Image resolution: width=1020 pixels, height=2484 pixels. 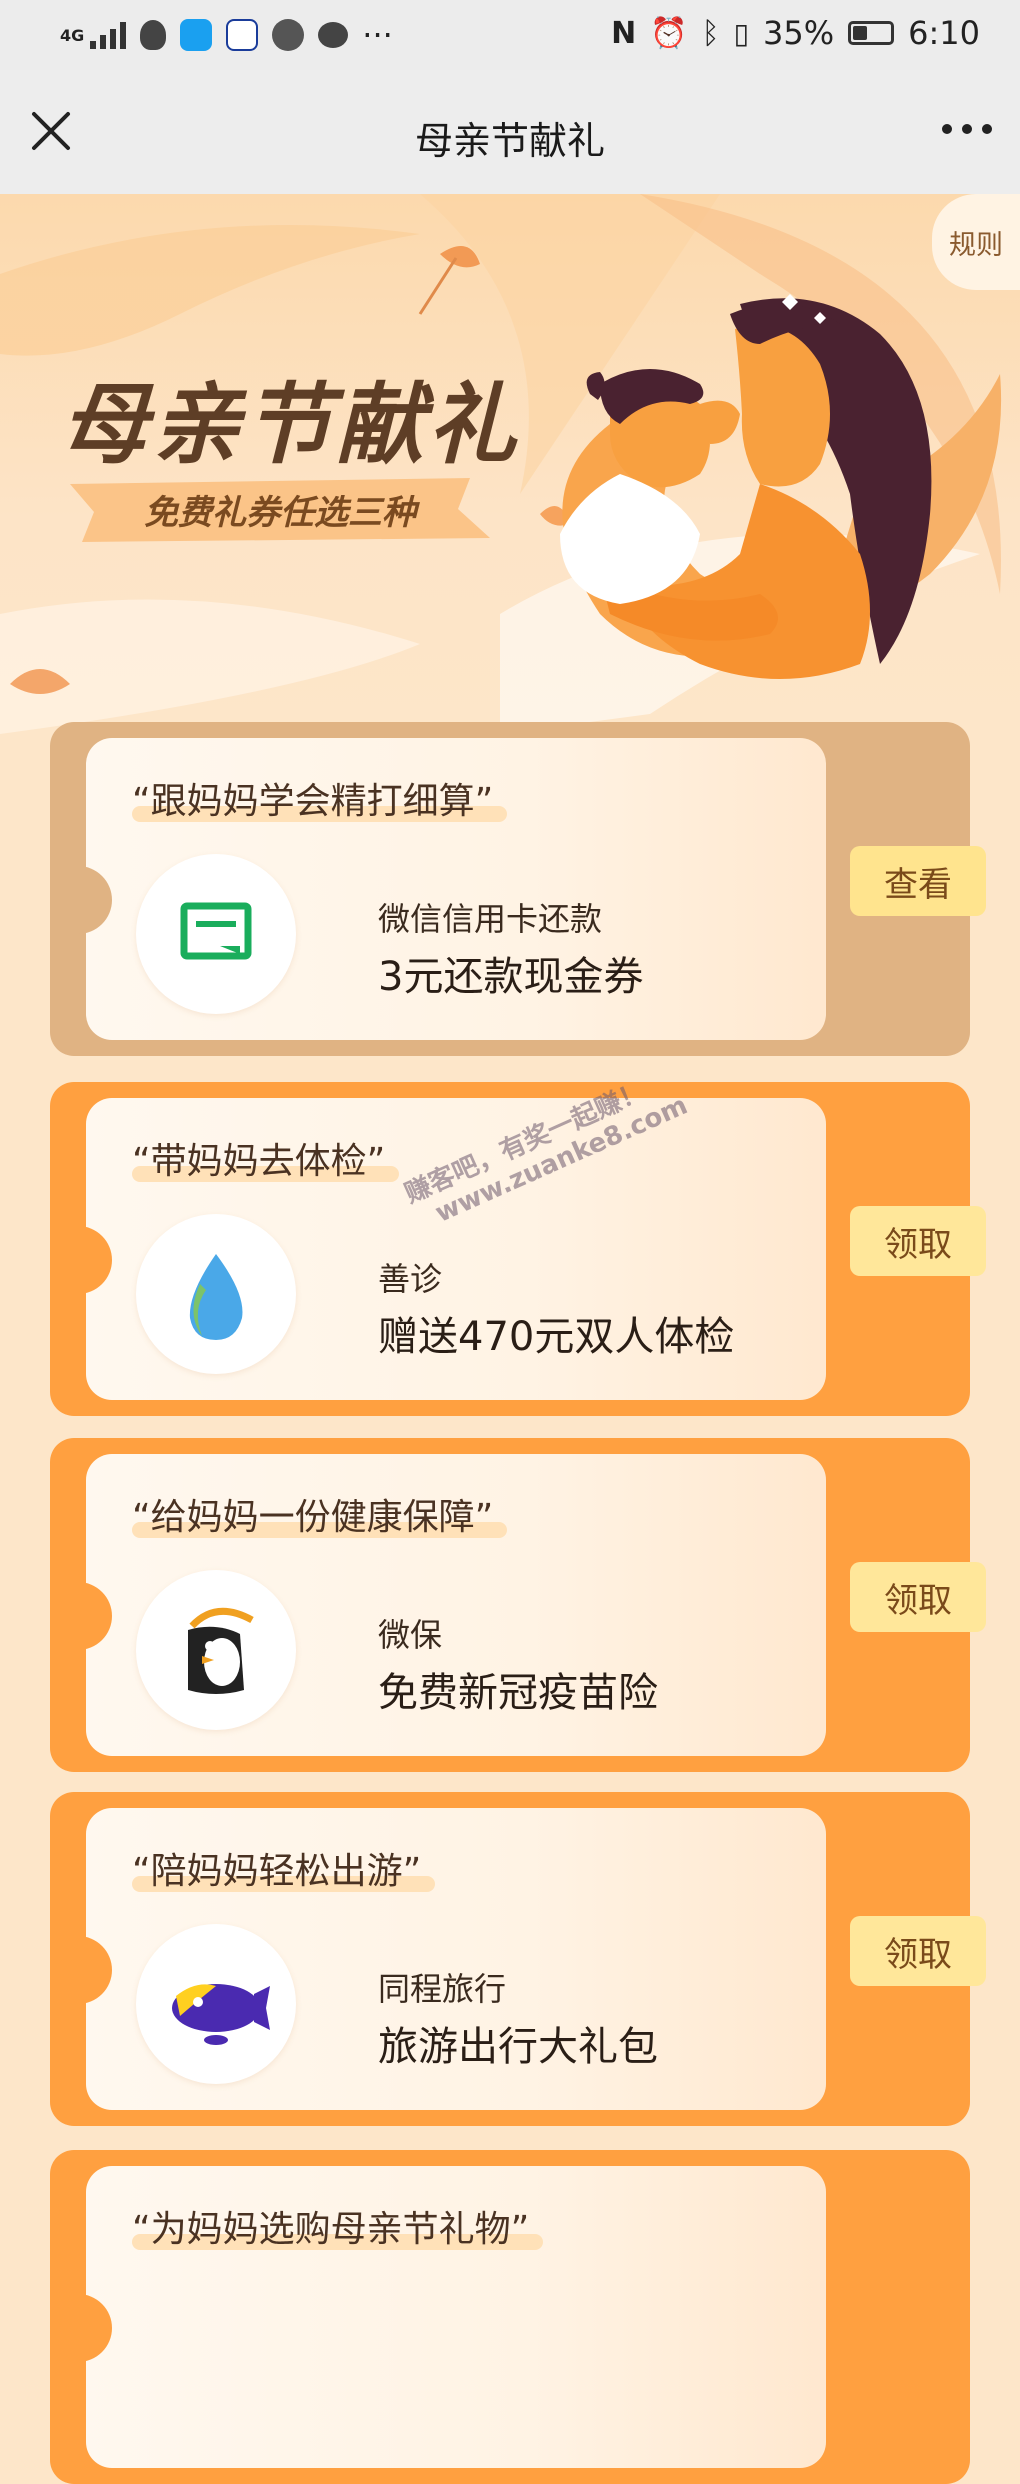 I want to click on coupon-card: “为妈妈选购母亲节礼物”, so click(x=510, y=2317).